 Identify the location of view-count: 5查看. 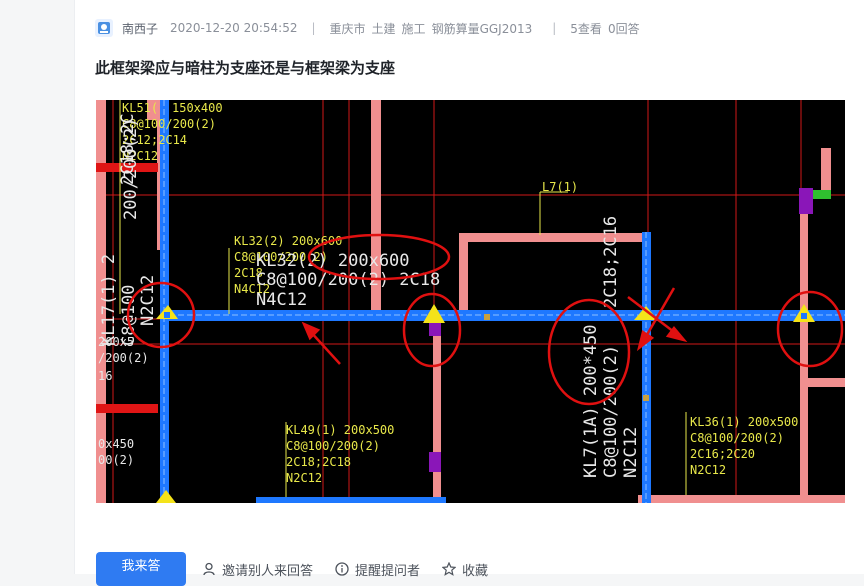
(586, 28).